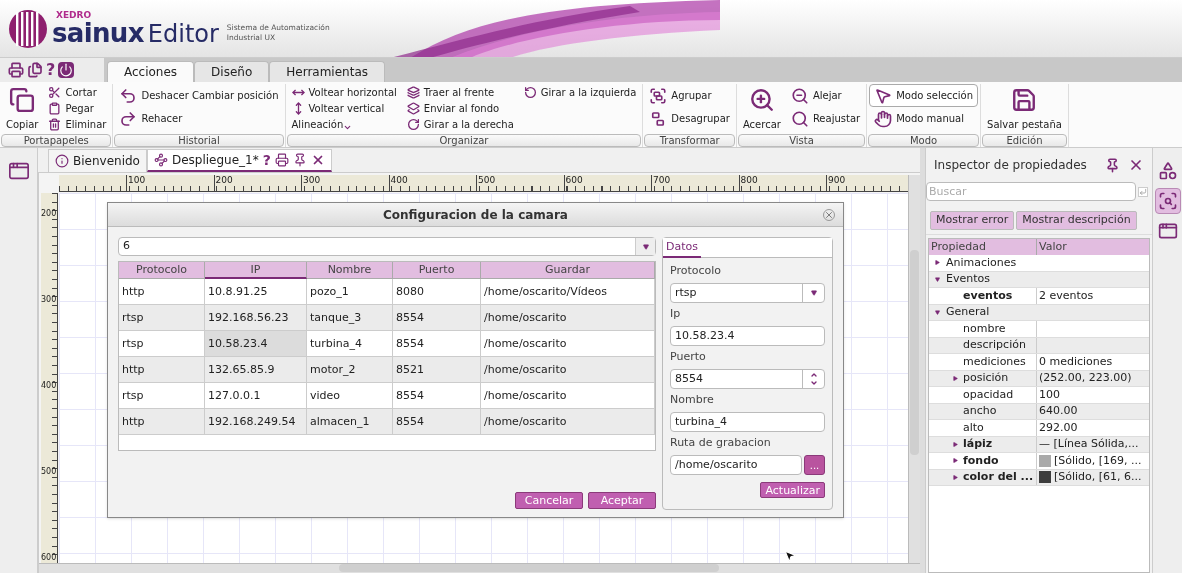 The width and height of the screenshot is (1182, 573). What do you see at coordinates (437, 270) in the screenshot?
I see `column-header: Puerto` at bounding box center [437, 270].